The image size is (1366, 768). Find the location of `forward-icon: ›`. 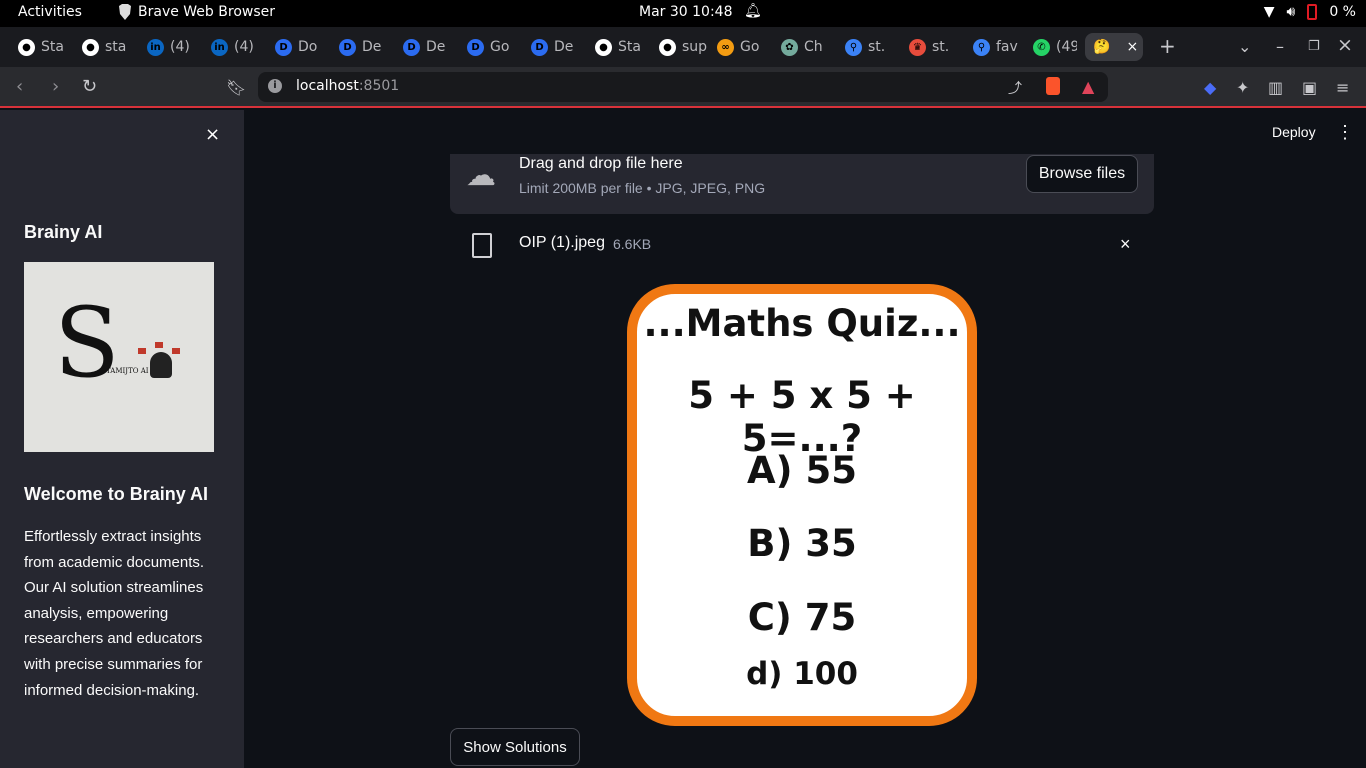

forward-icon: › is located at coordinates (55, 86).